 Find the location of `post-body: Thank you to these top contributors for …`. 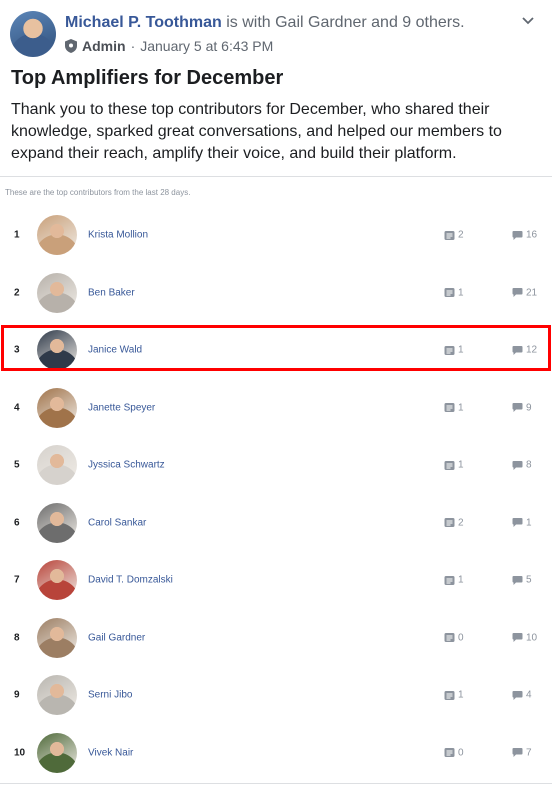

post-body: Thank you to these top contributors for … is located at coordinates (256, 131).